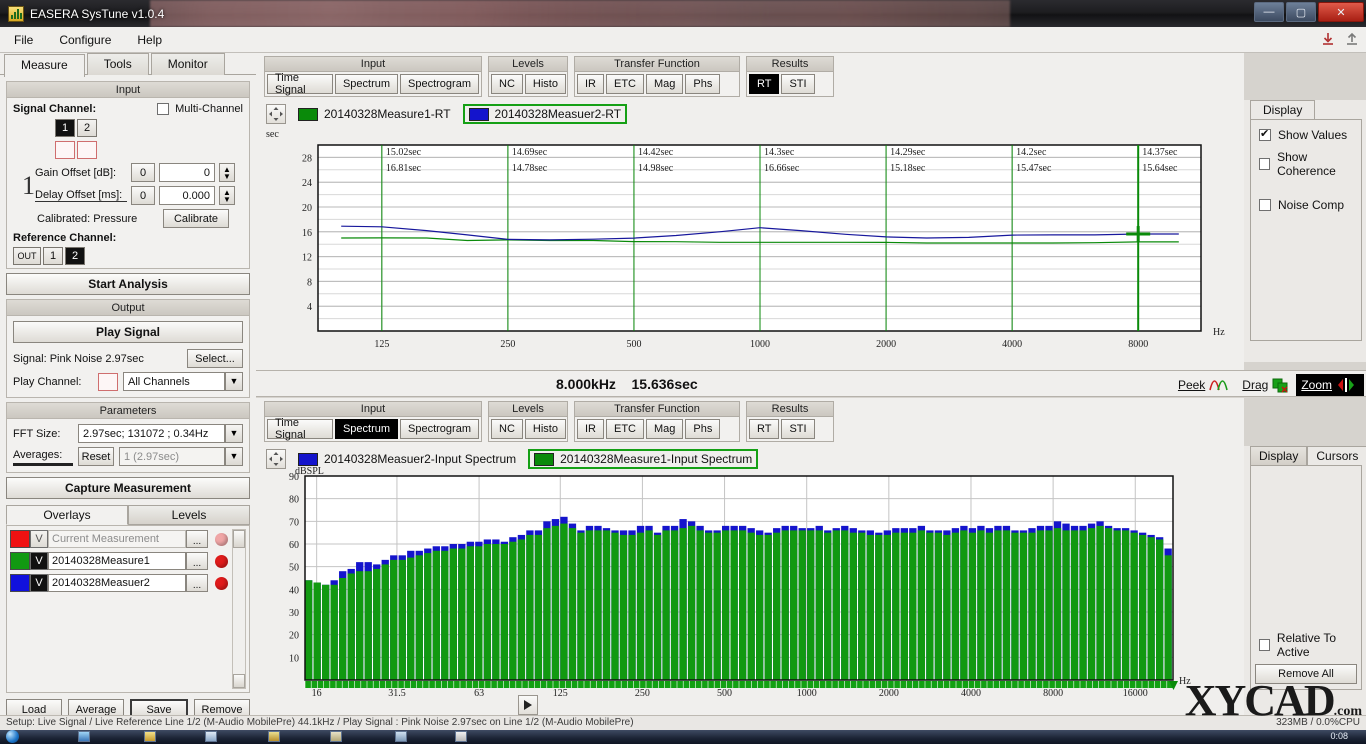  Describe the element at coordinates (1265, 164) in the screenshot. I see `show-coherence-checkbox` at that location.